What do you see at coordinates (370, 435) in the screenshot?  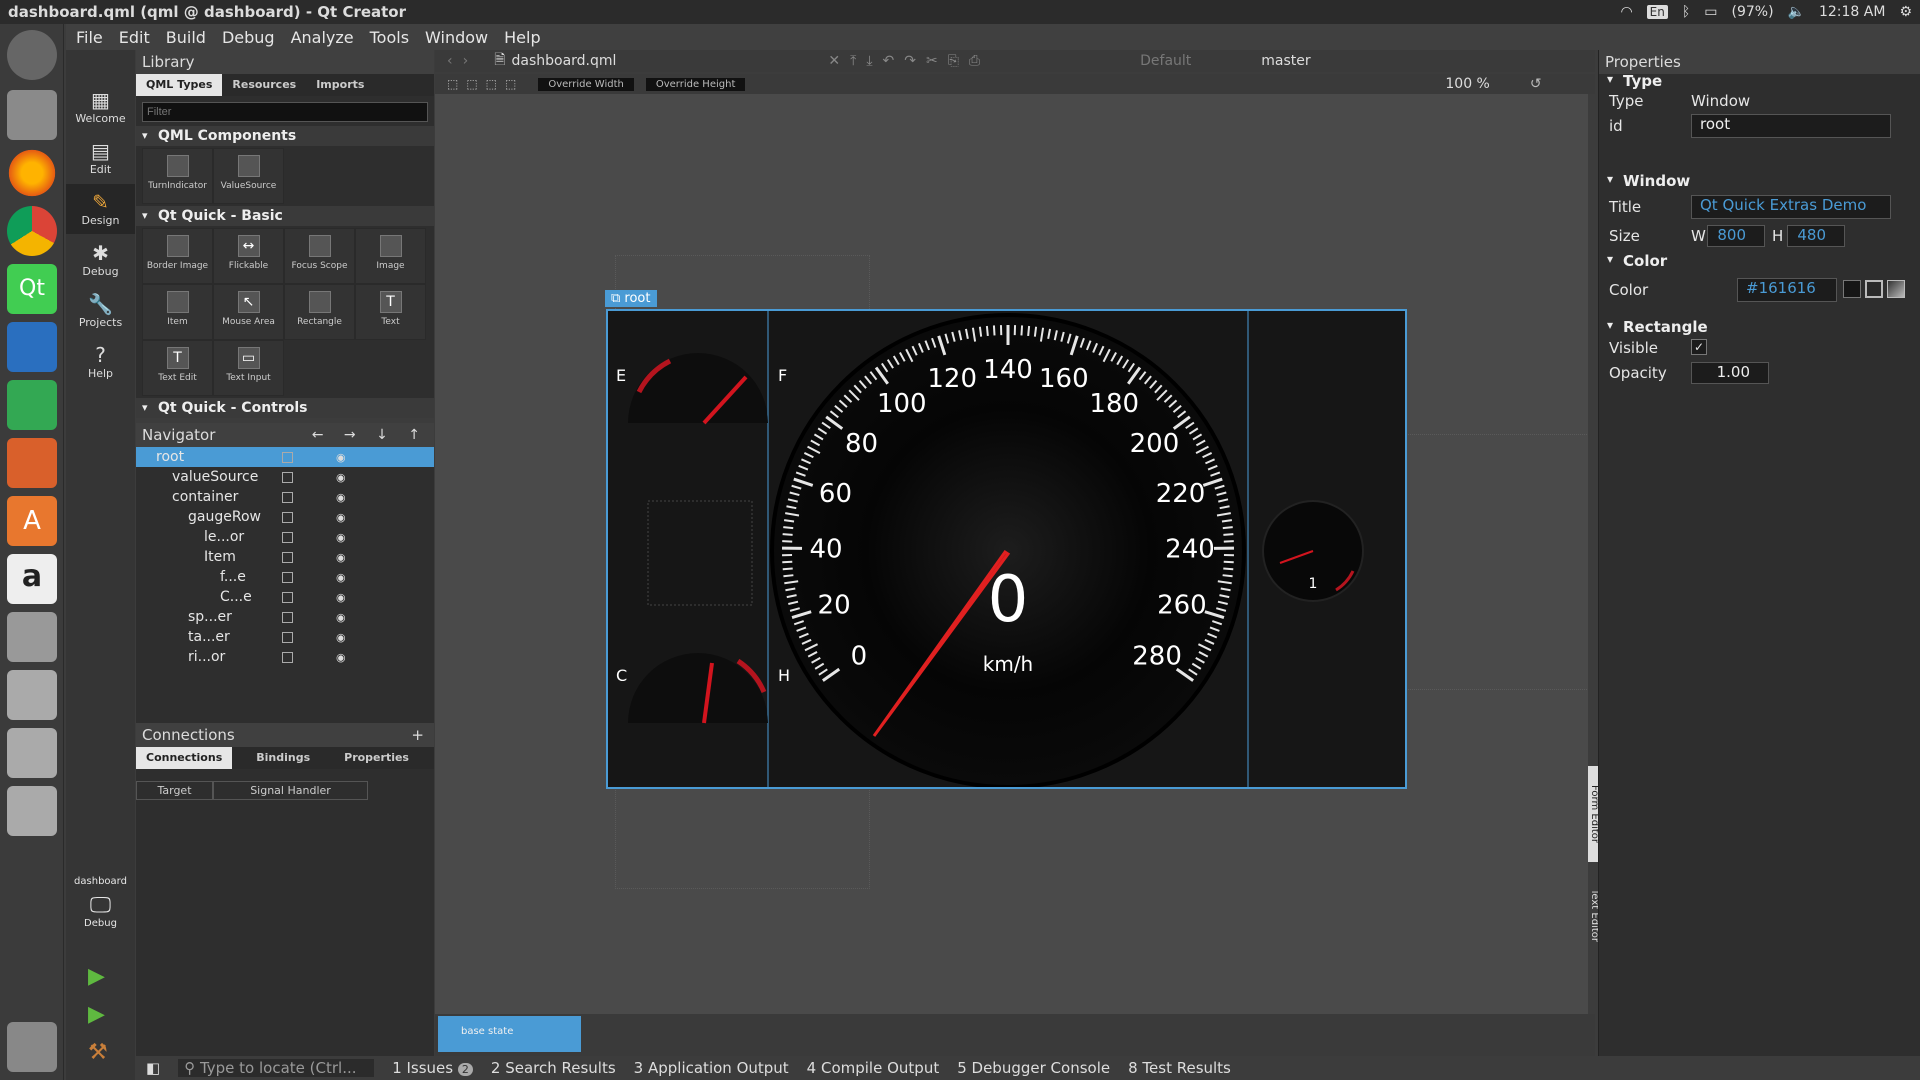 I see `navigator-arrow-buttons: ← → ↓ ↑` at bounding box center [370, 435].